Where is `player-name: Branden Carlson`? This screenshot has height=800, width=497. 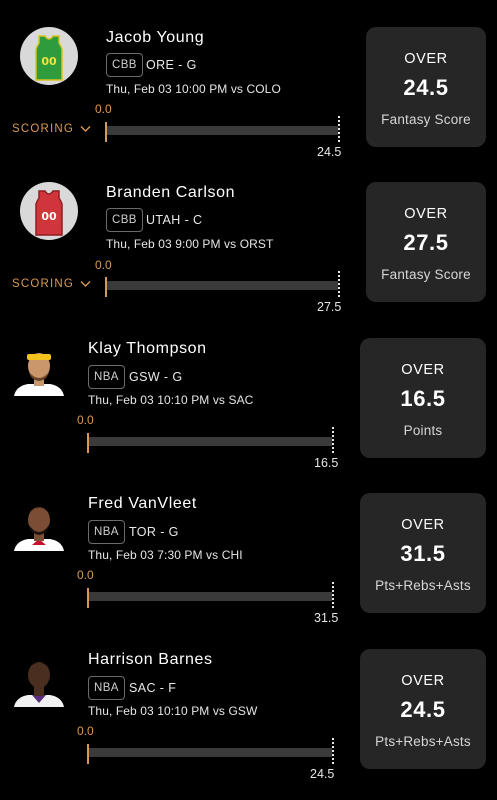
player-name: Branden Carlson is located at coordinates (170, 193).